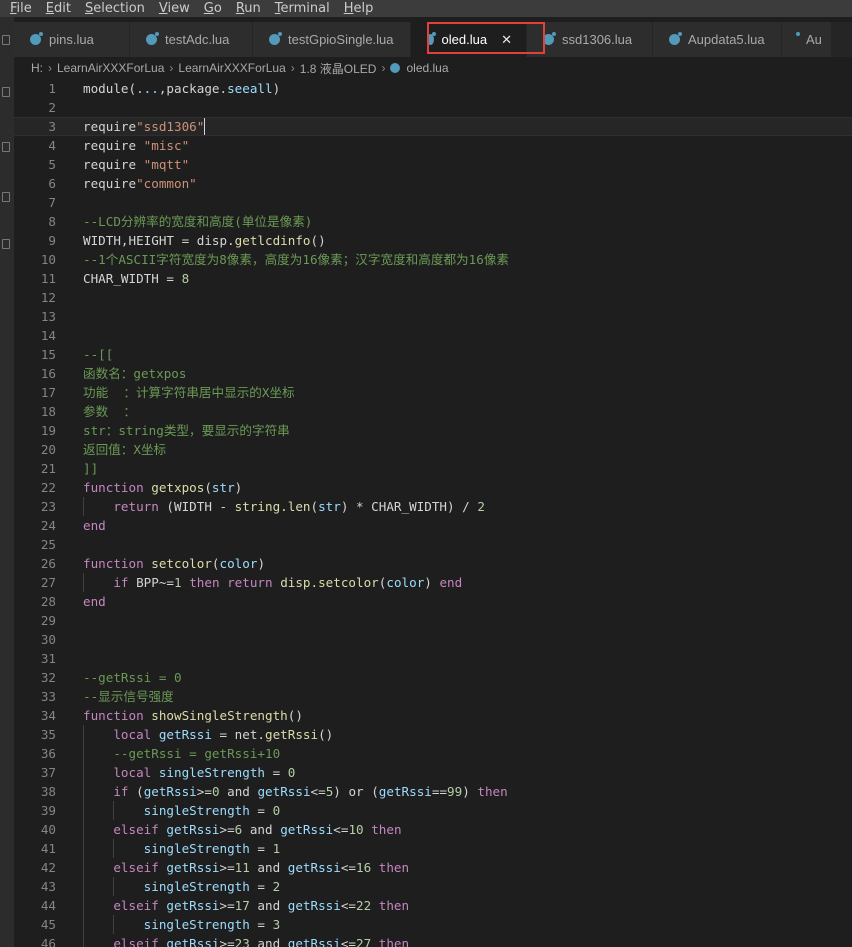 Image resolution: width=852 pixels, height=947 pixels. What do you see at coordinates (48, 620) in the screenshot?
I see `line-number: 29` at bounding box center [48, 620].